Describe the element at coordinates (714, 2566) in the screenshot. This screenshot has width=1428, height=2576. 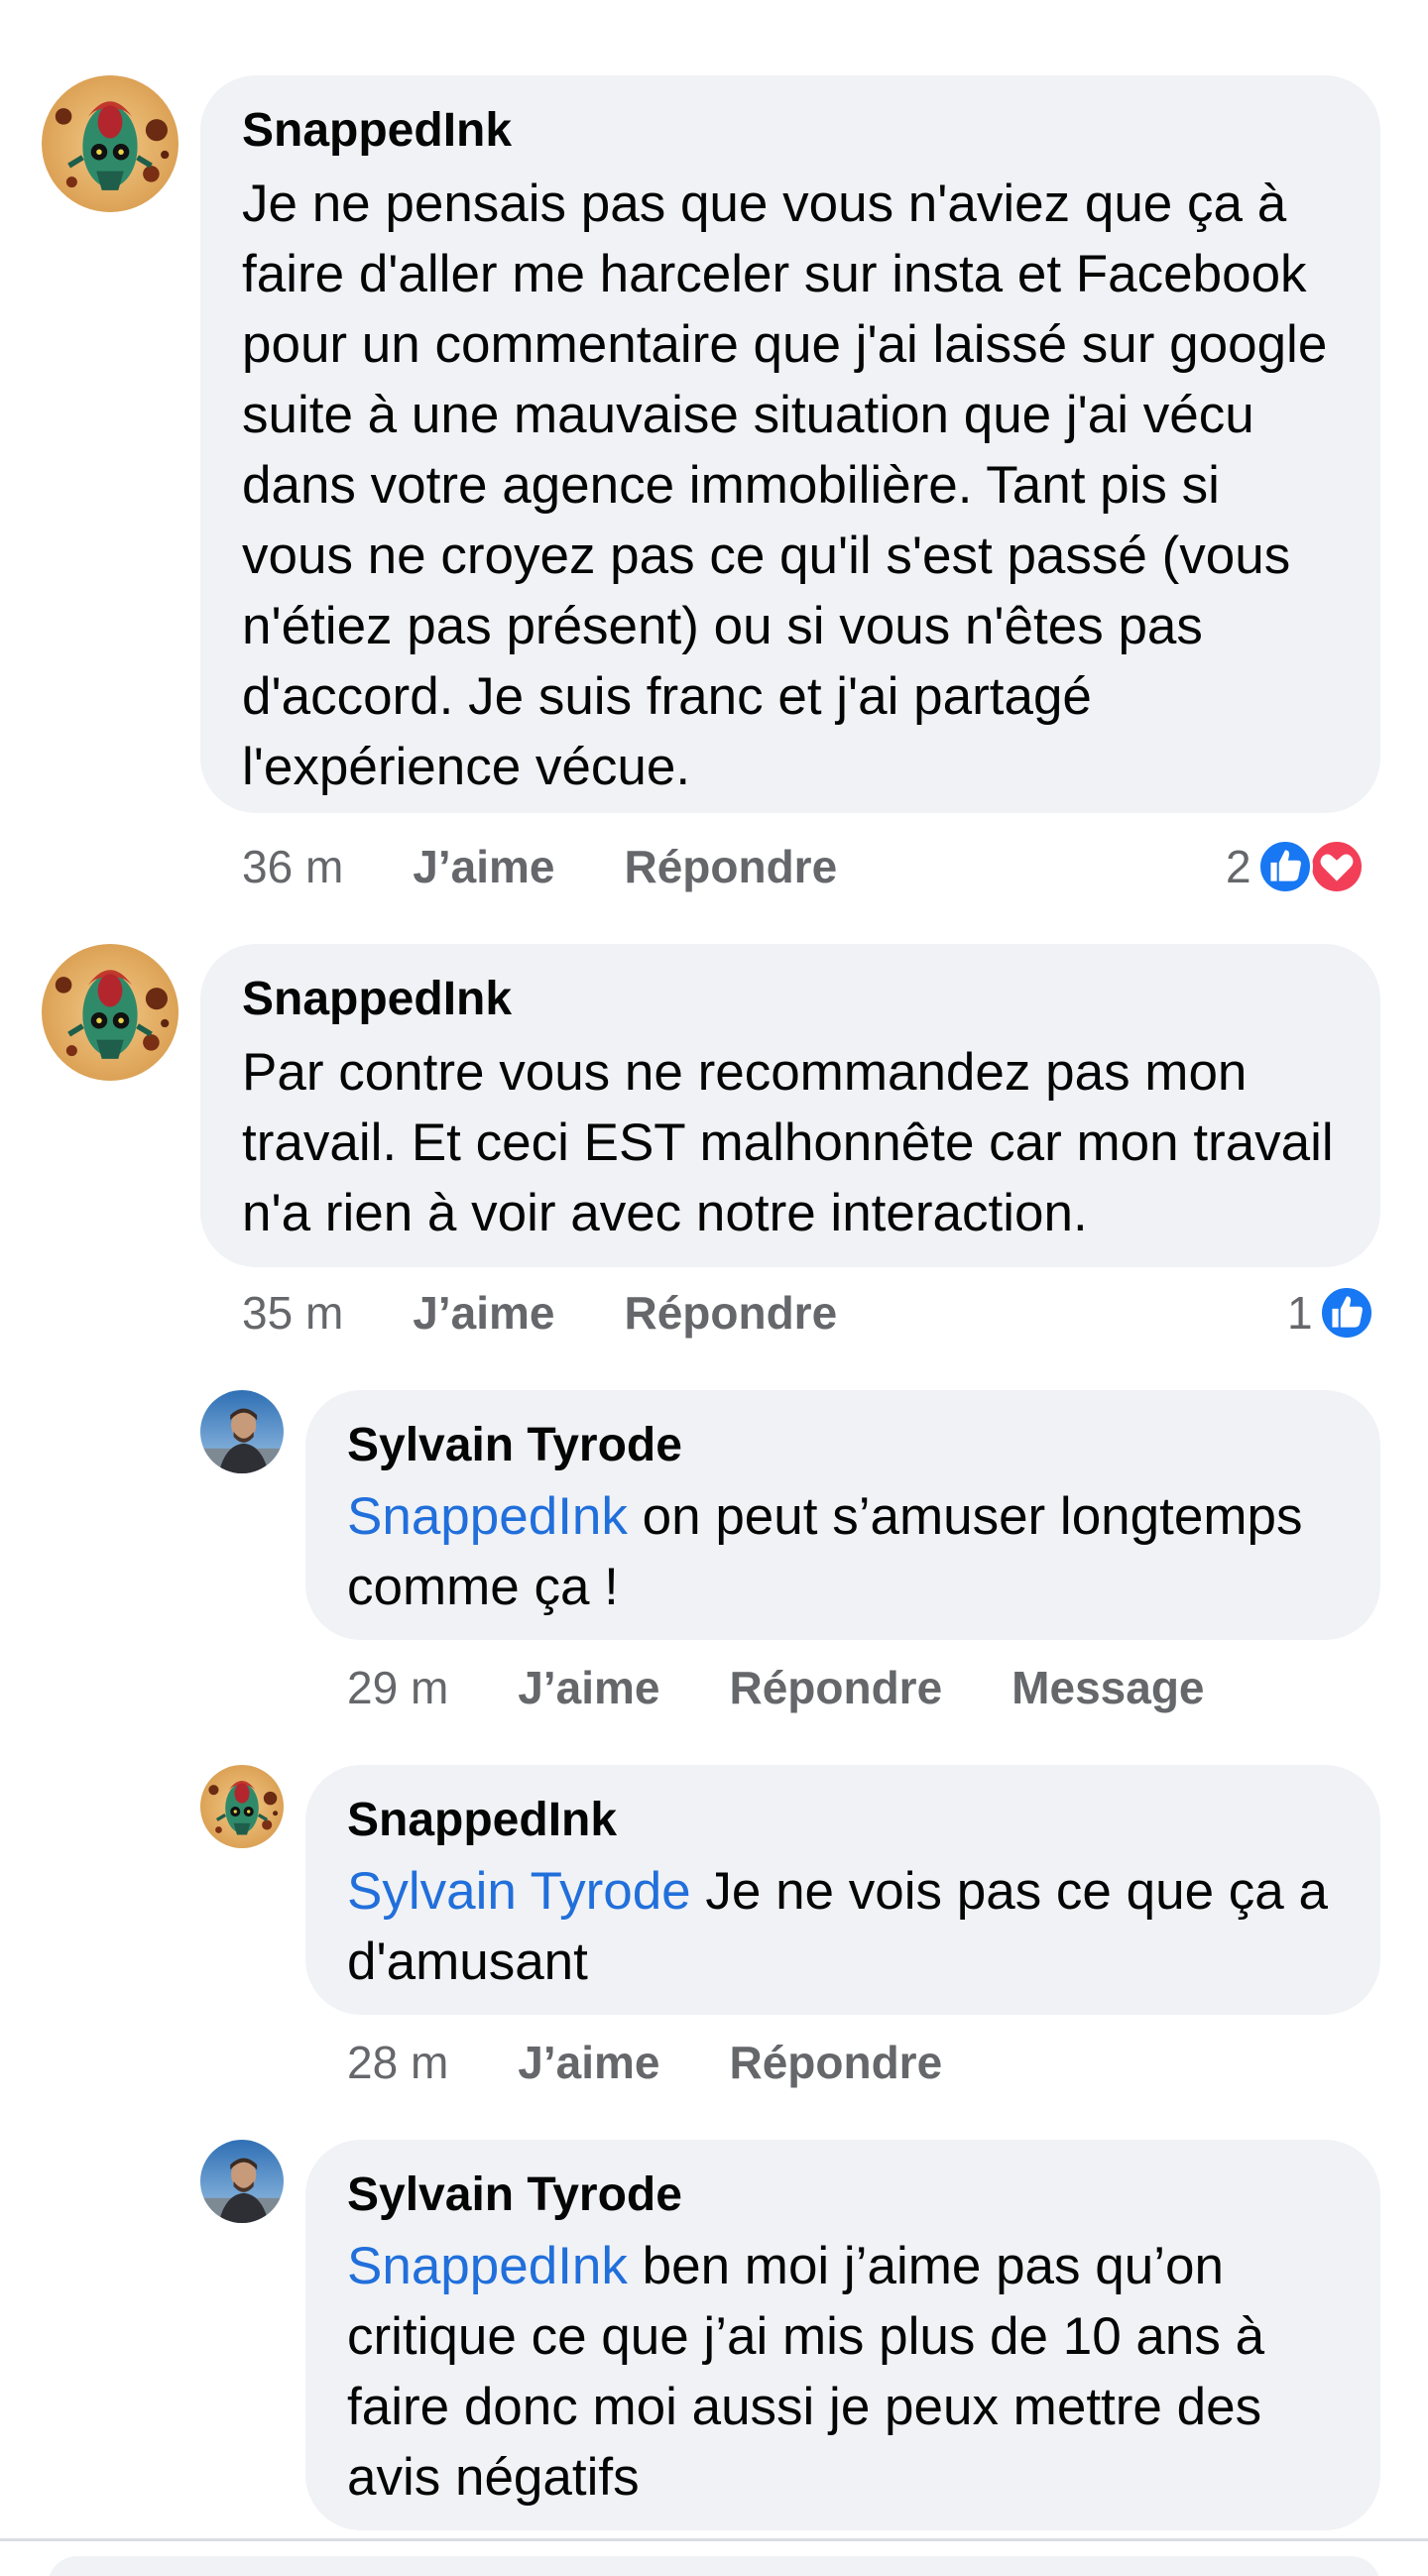
I see `comment-composer` at that location.